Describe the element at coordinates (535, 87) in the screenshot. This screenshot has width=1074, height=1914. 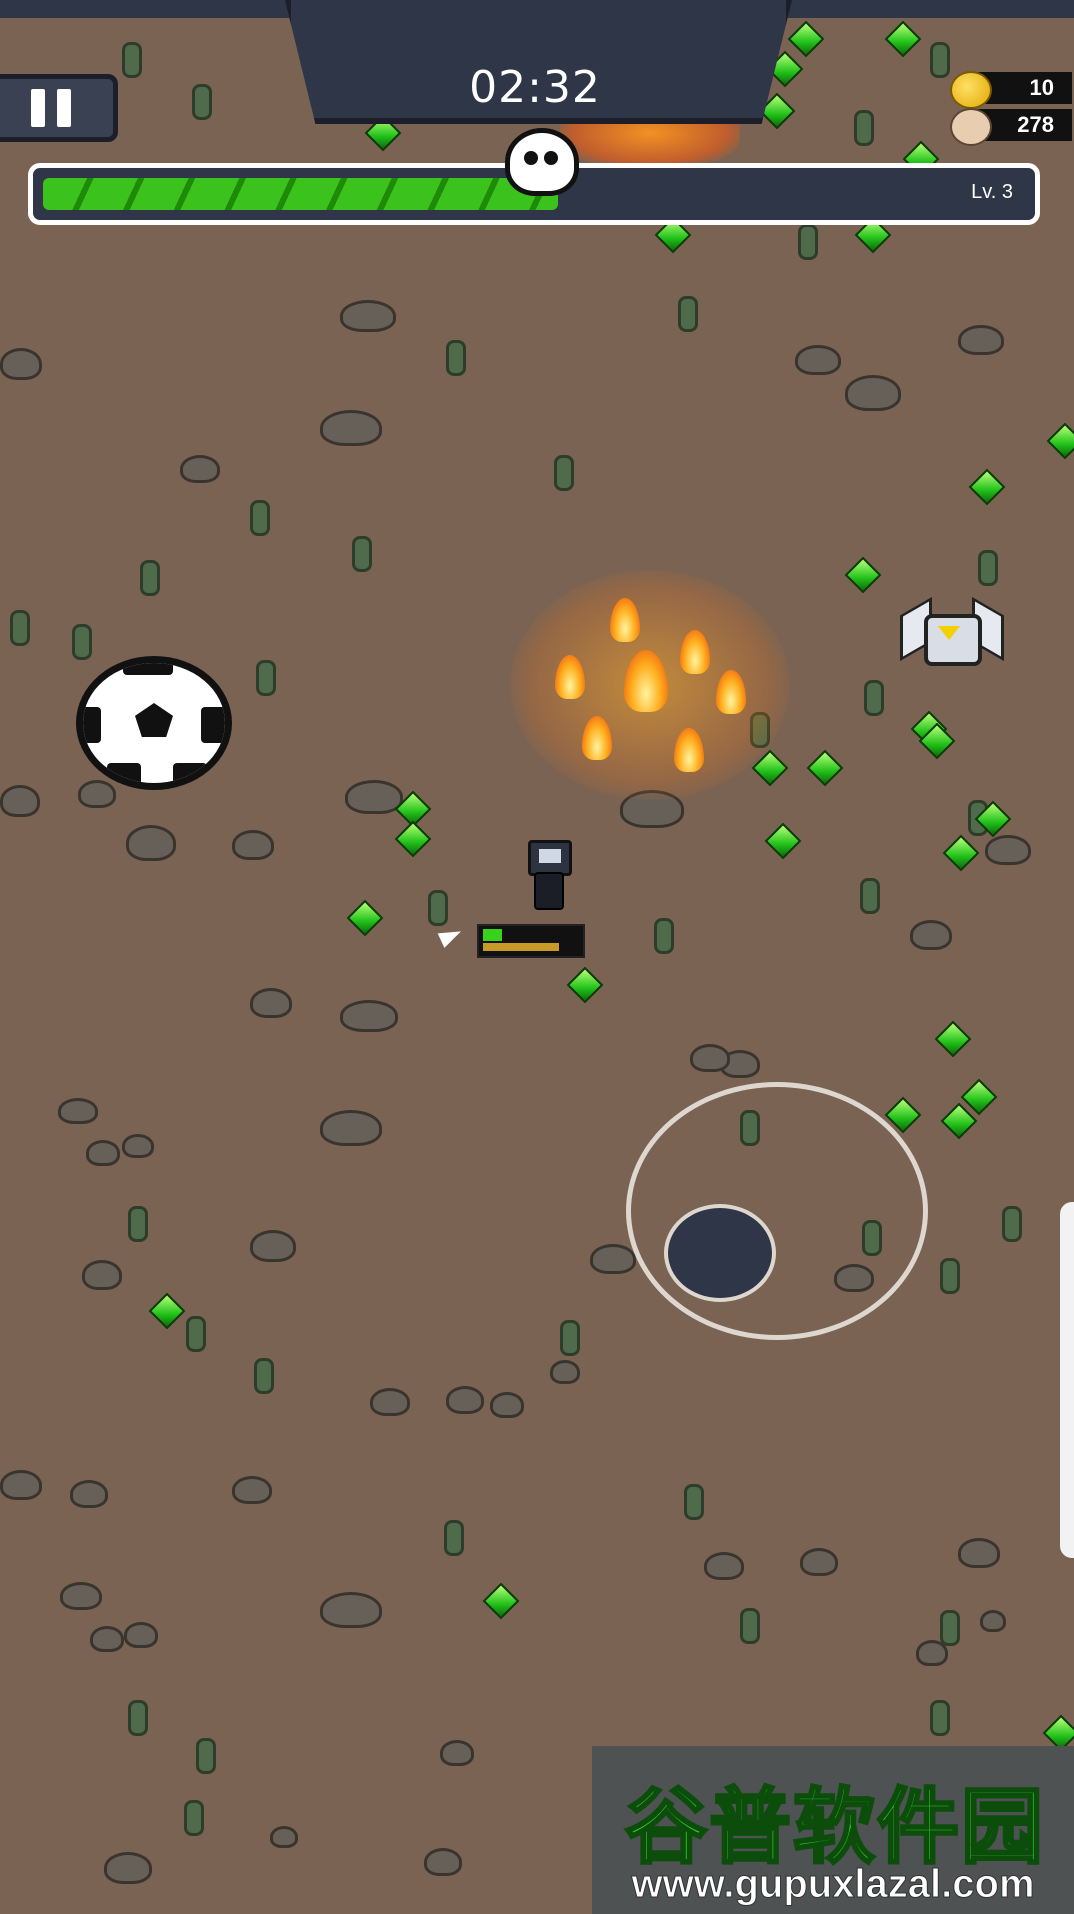
I see `game-timer: 02:32` at that location.